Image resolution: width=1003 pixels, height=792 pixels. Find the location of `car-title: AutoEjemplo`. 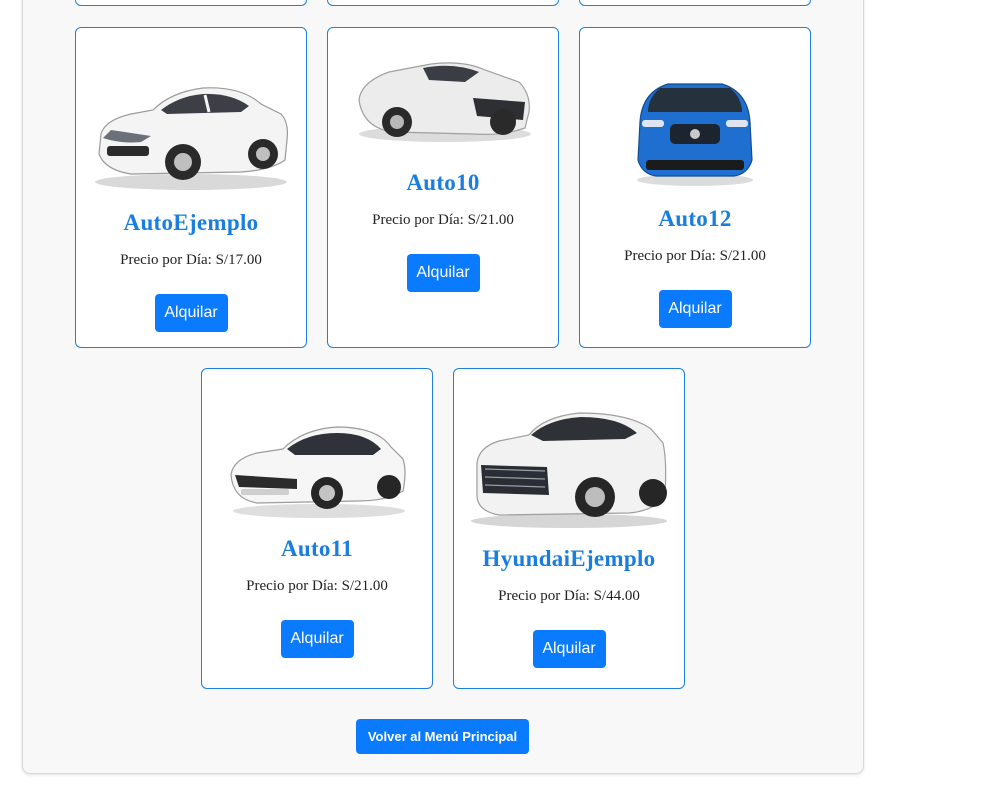

car-title: AutoEjemplo is located at coordinates (191, 222).